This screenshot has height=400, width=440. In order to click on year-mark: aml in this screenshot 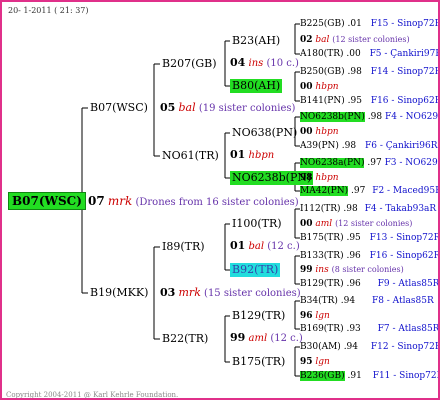, I will do `click(324, 224)`.